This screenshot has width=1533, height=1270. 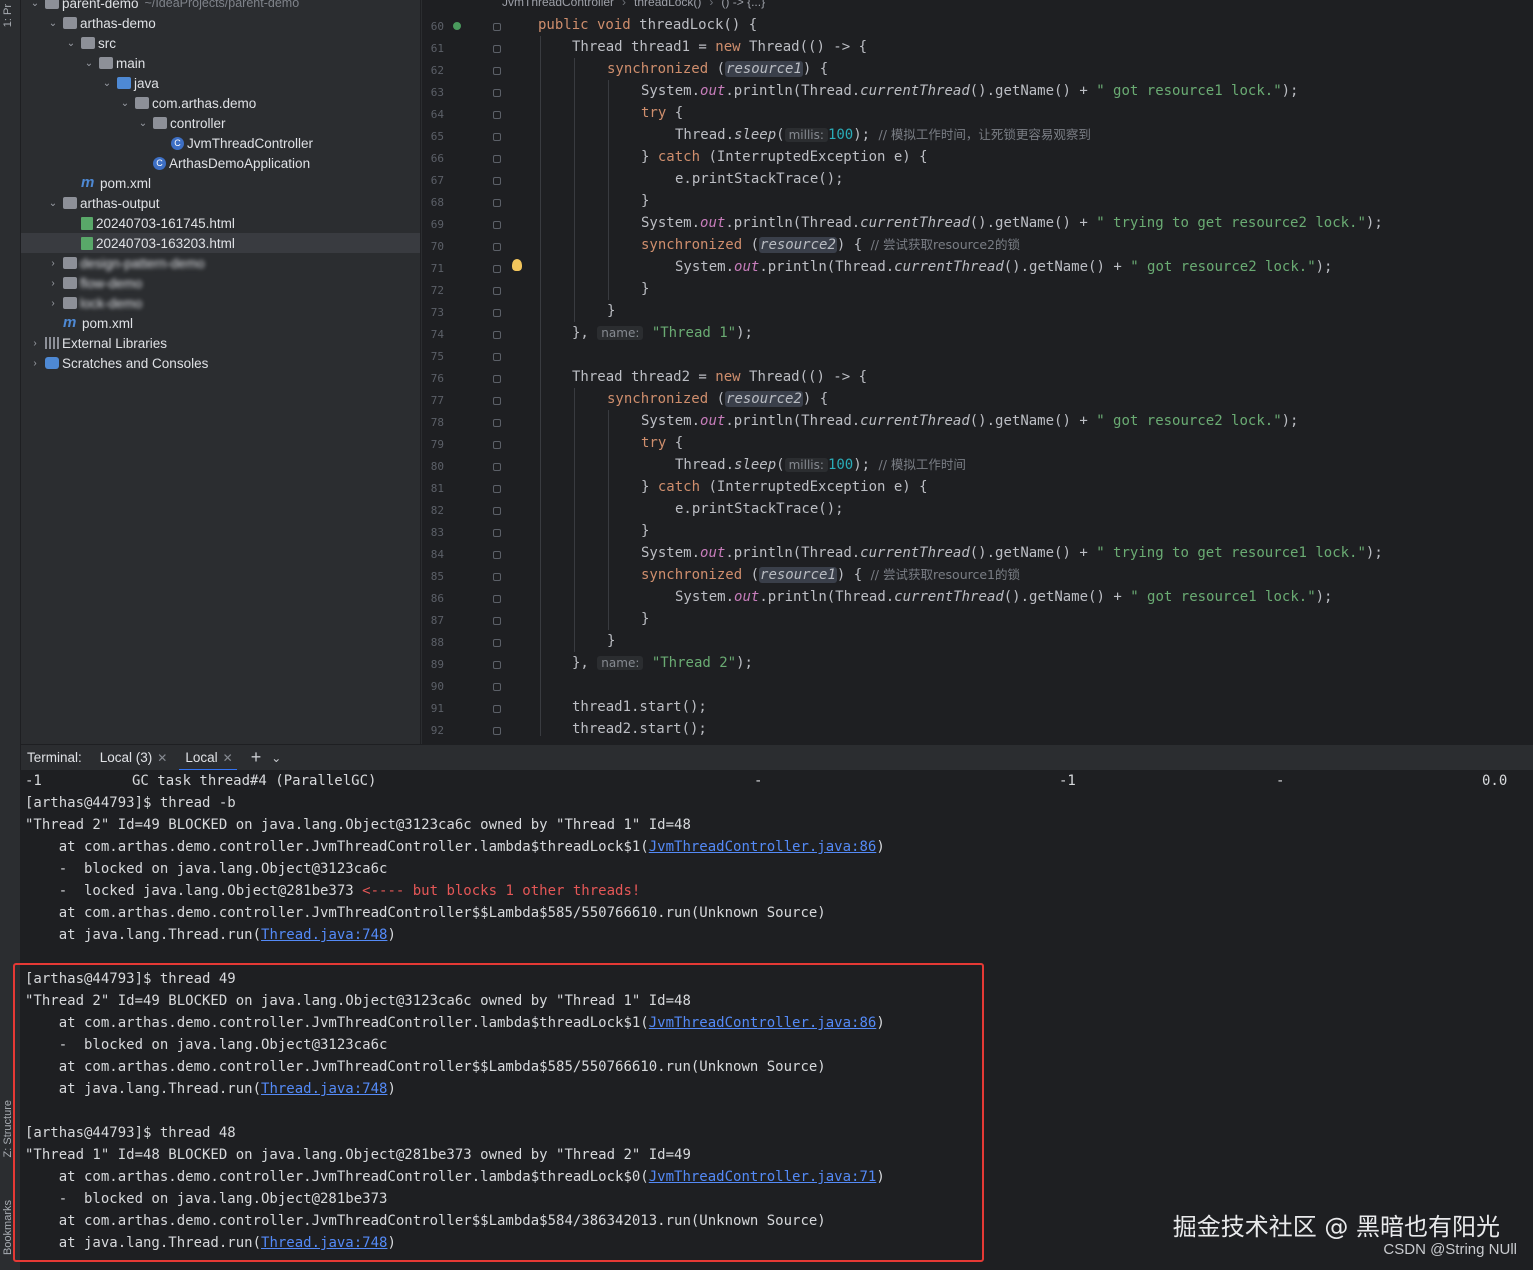 What do you see at coordinates (220, 303) in the screenshot?
I see `tree-item: › lock-demo` at bounding box center [220, 303].